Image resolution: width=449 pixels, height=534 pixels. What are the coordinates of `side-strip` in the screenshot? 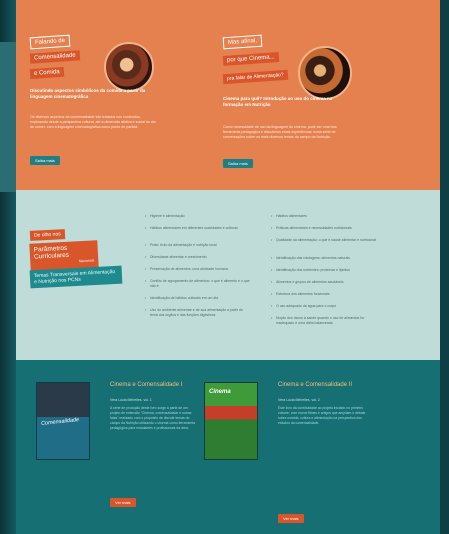 It's located at (8, 117).